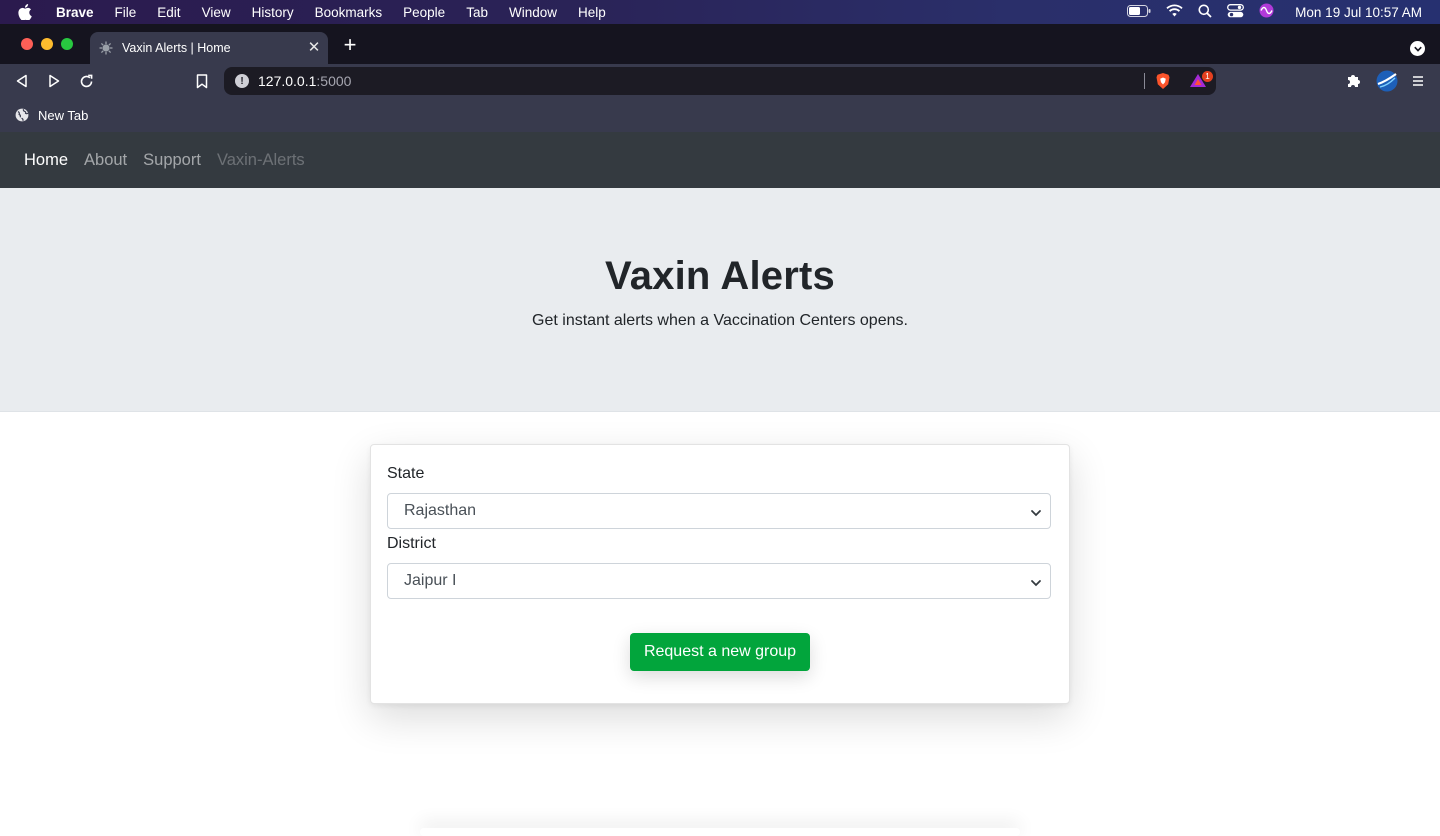  Describe the element at coordinates (720, 115) in the screenshot. I see `bookmarks-bar: New Tab` at that location.